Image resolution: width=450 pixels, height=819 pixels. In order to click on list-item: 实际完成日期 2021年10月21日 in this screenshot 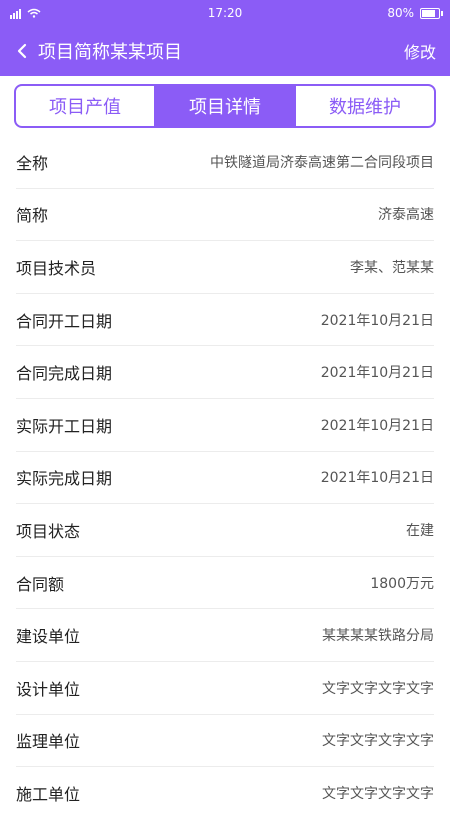, I will do `click(225, 478)`.